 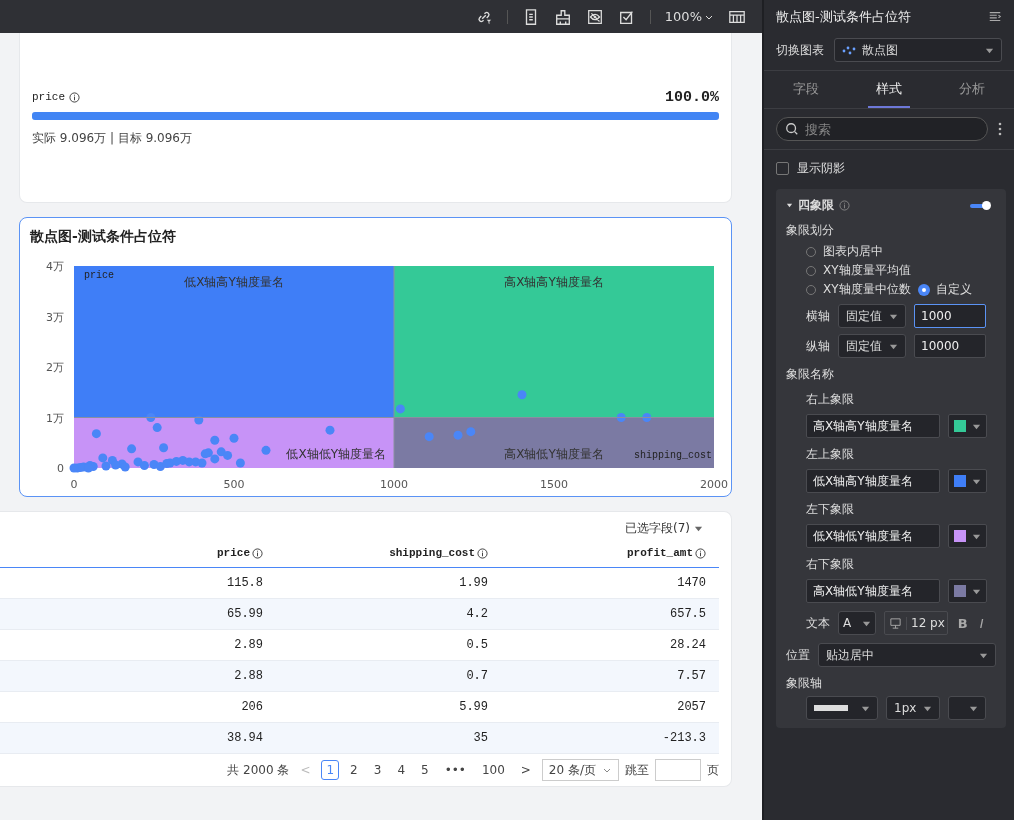 What do you see at coordinates (258, 770) in the screenshot?
I see `total-count: 共 2000 条` at bounding box center [258, 770].